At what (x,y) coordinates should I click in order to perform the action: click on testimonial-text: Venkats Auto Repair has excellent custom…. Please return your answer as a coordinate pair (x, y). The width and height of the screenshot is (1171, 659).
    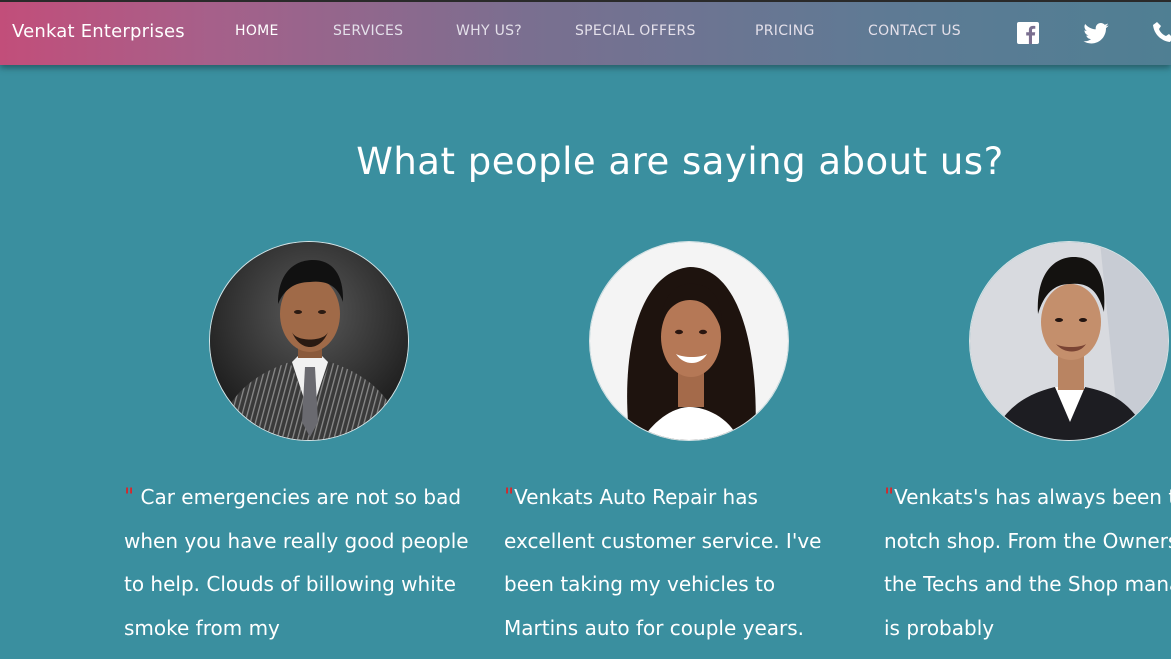
    Looking at the image, I should click on (663, 562).